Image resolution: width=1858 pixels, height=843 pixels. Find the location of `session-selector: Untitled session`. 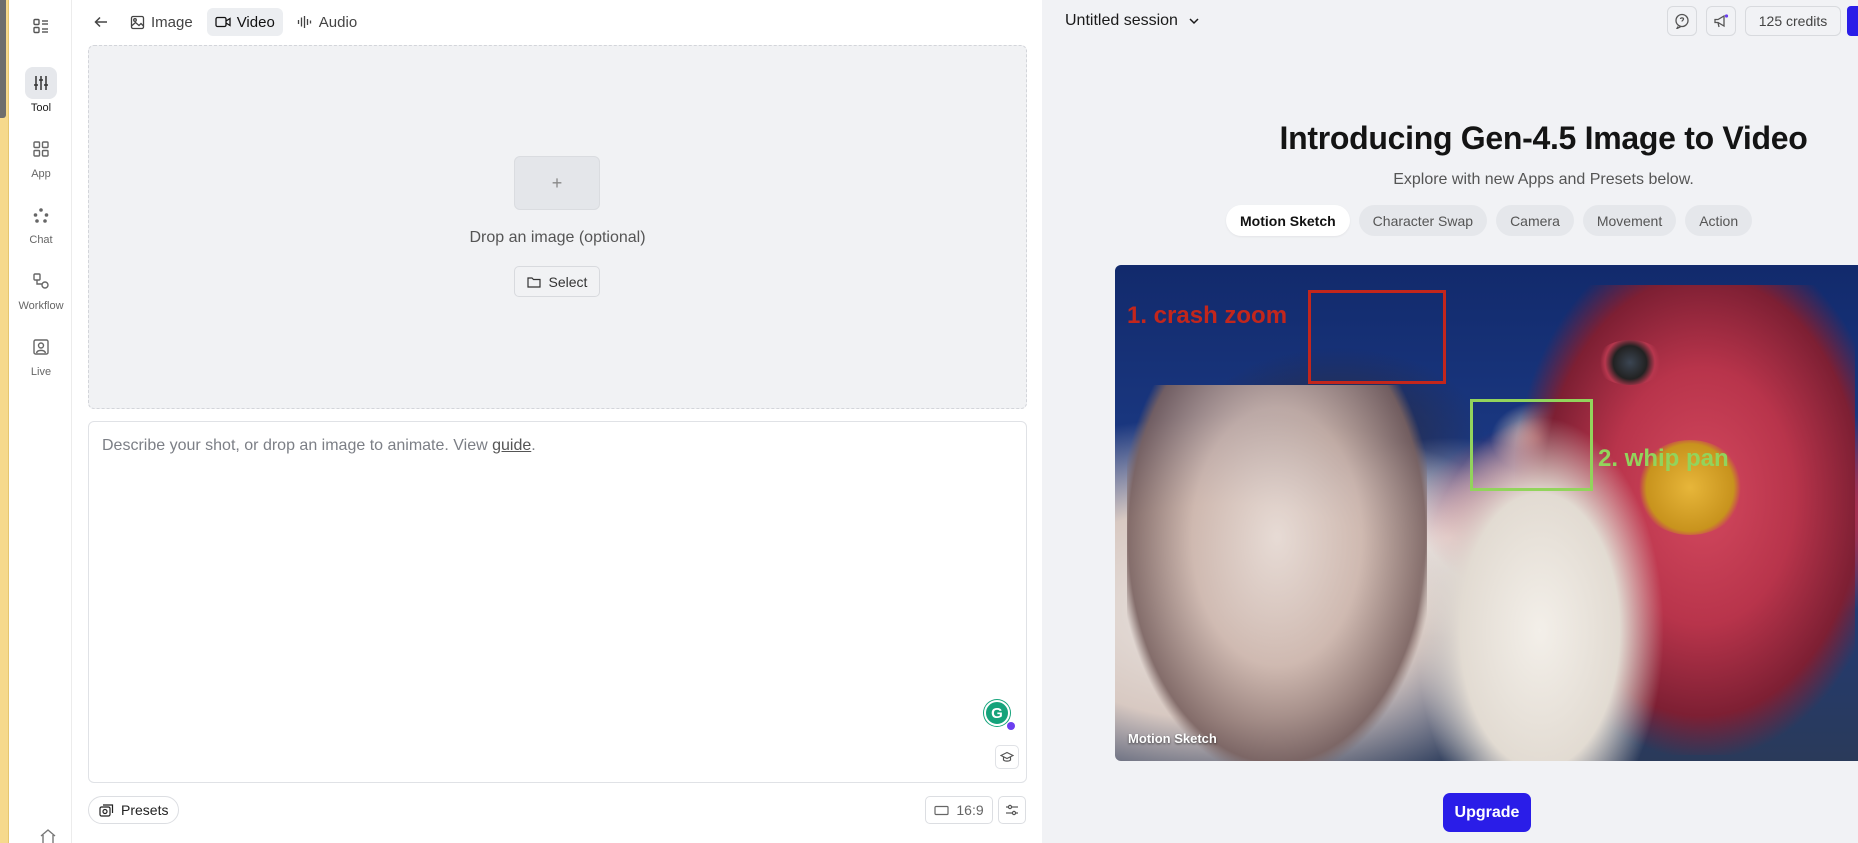

session-selector: Untitled session is located at coordinates (1132, 21).